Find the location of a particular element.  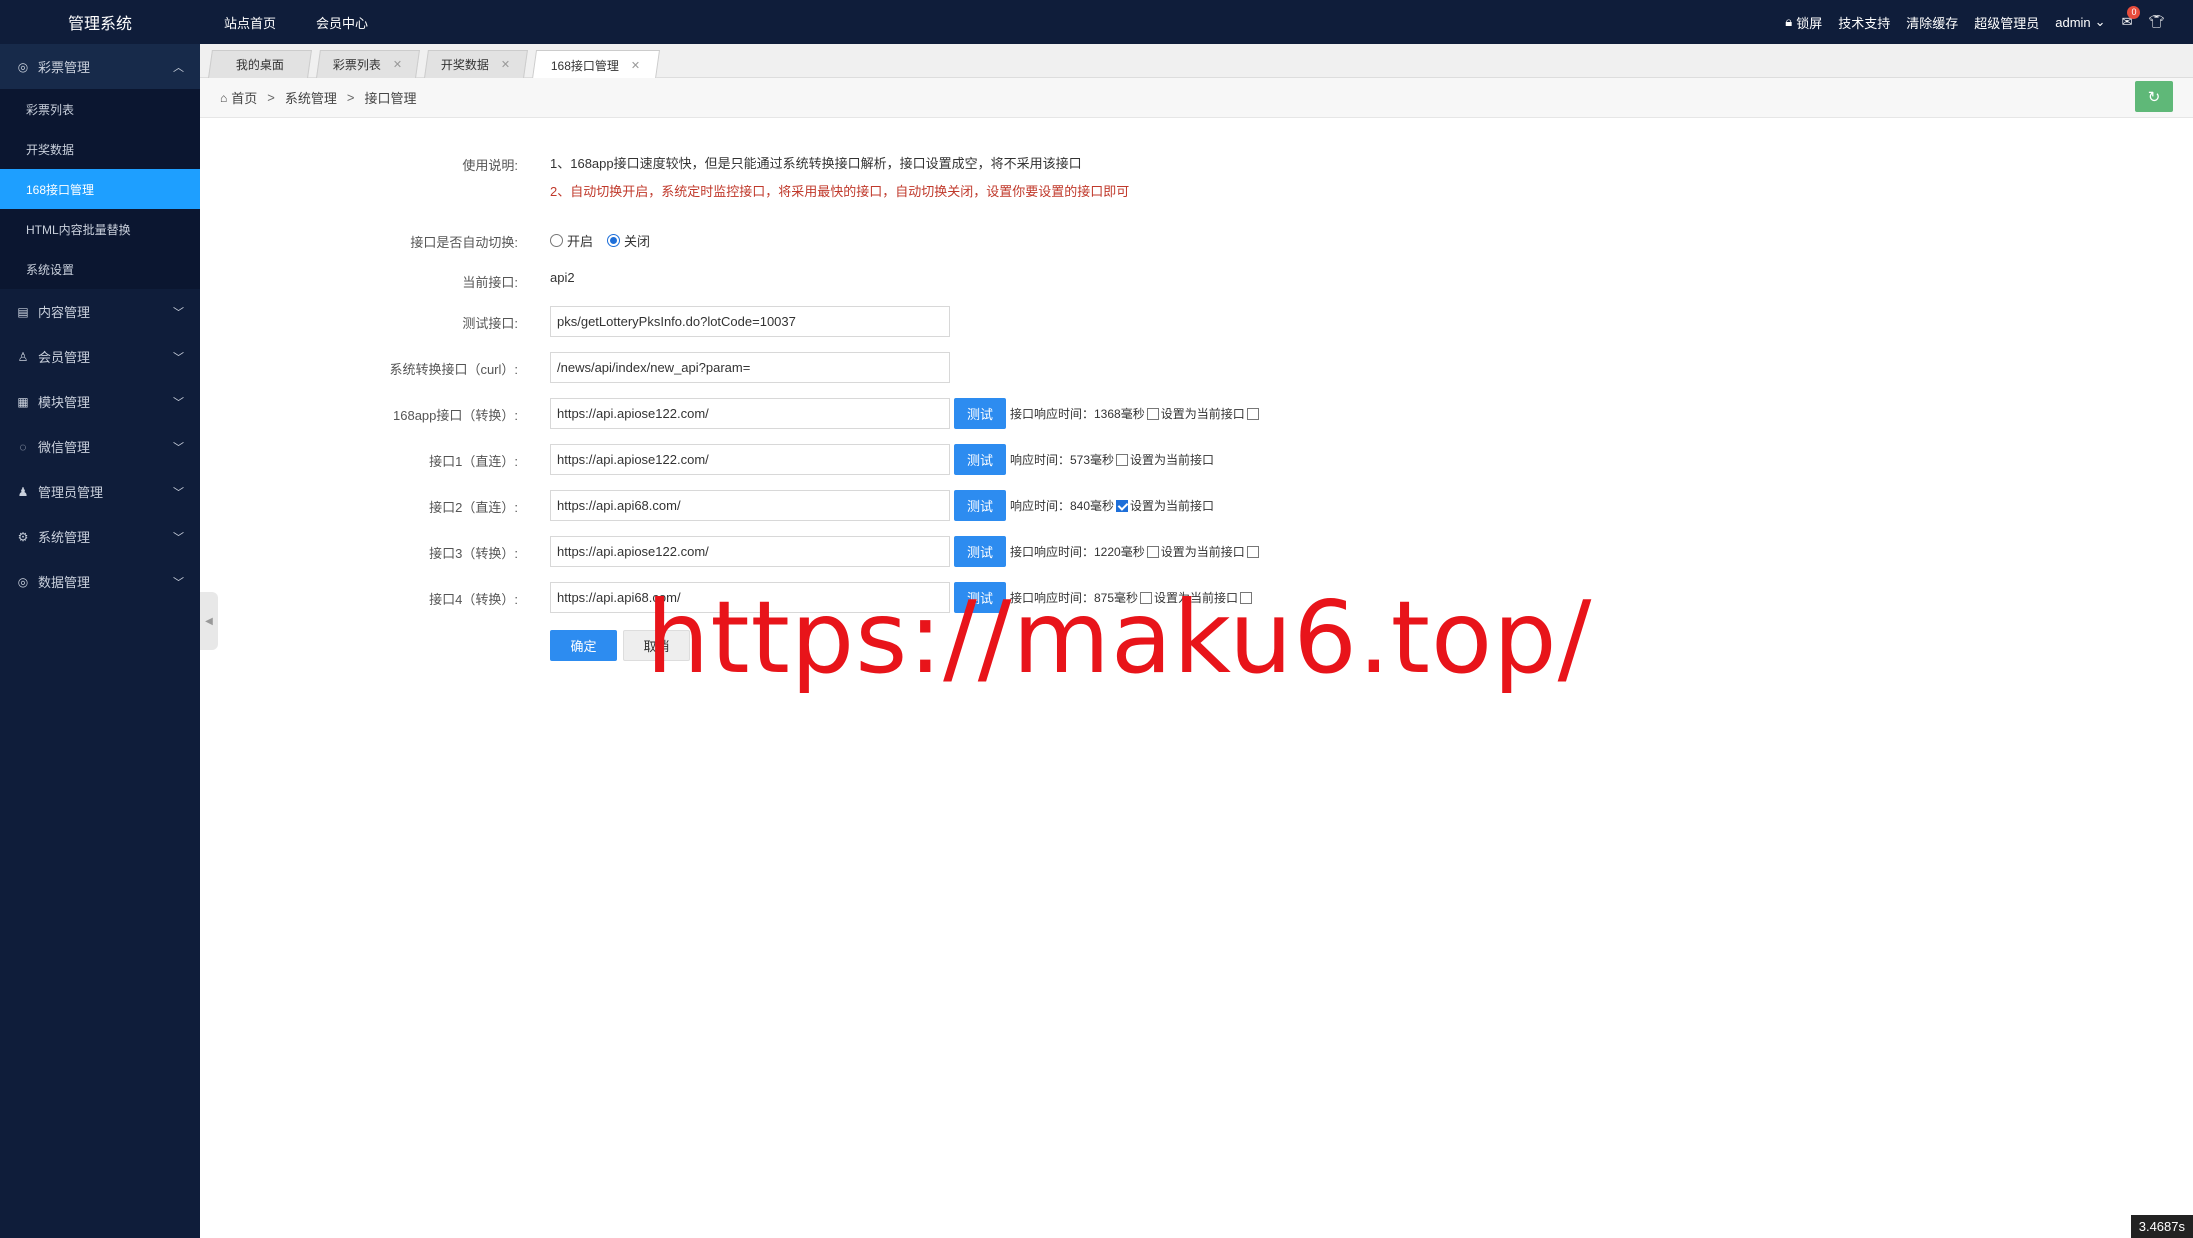

sidebar-group-modules: ▦ 模块管理 ﹀ is located at coordinates (100, 401).